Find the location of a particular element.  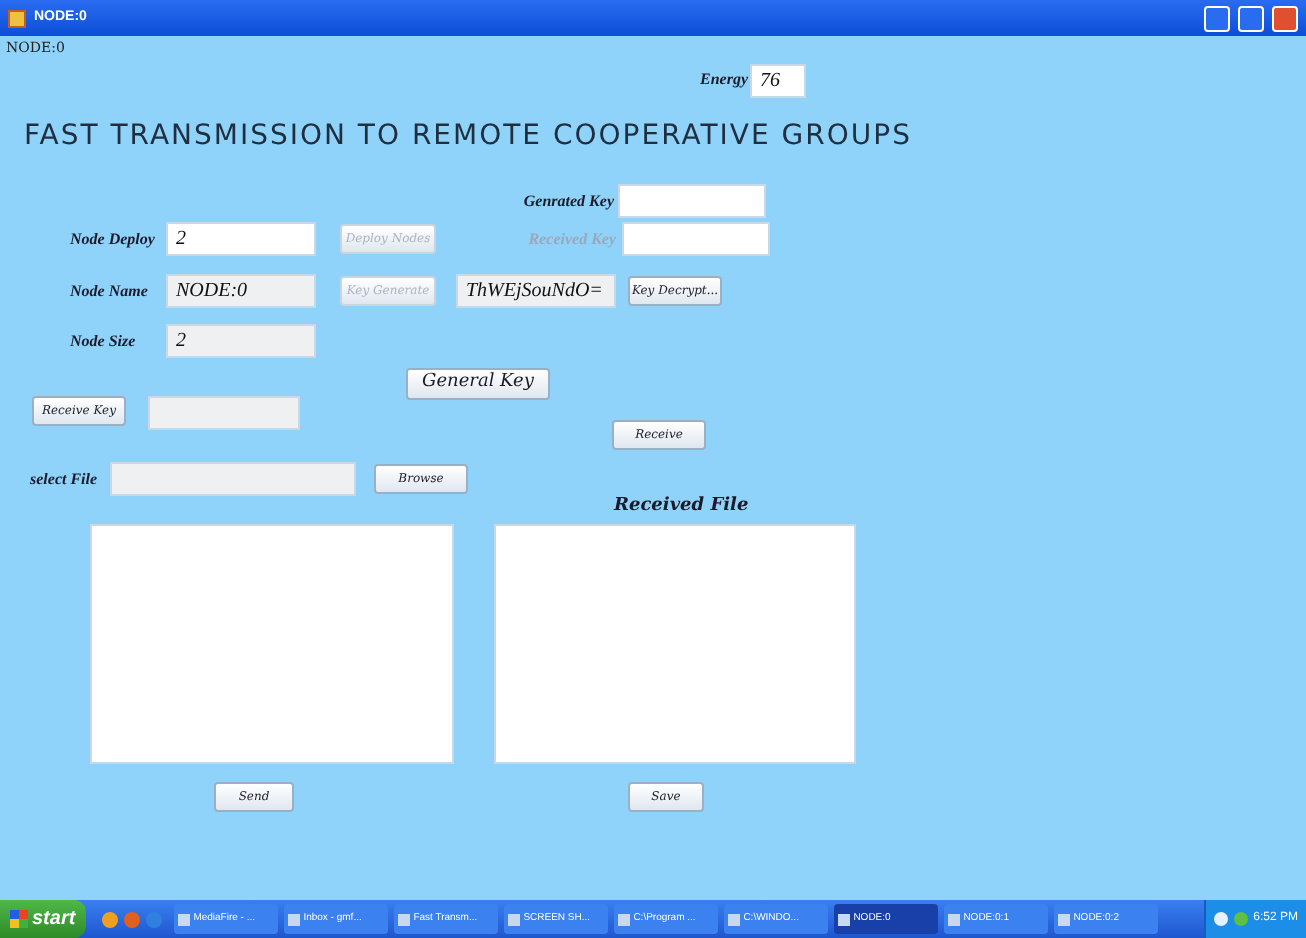

windows-logo-icon is located at coordinates (19, 919).